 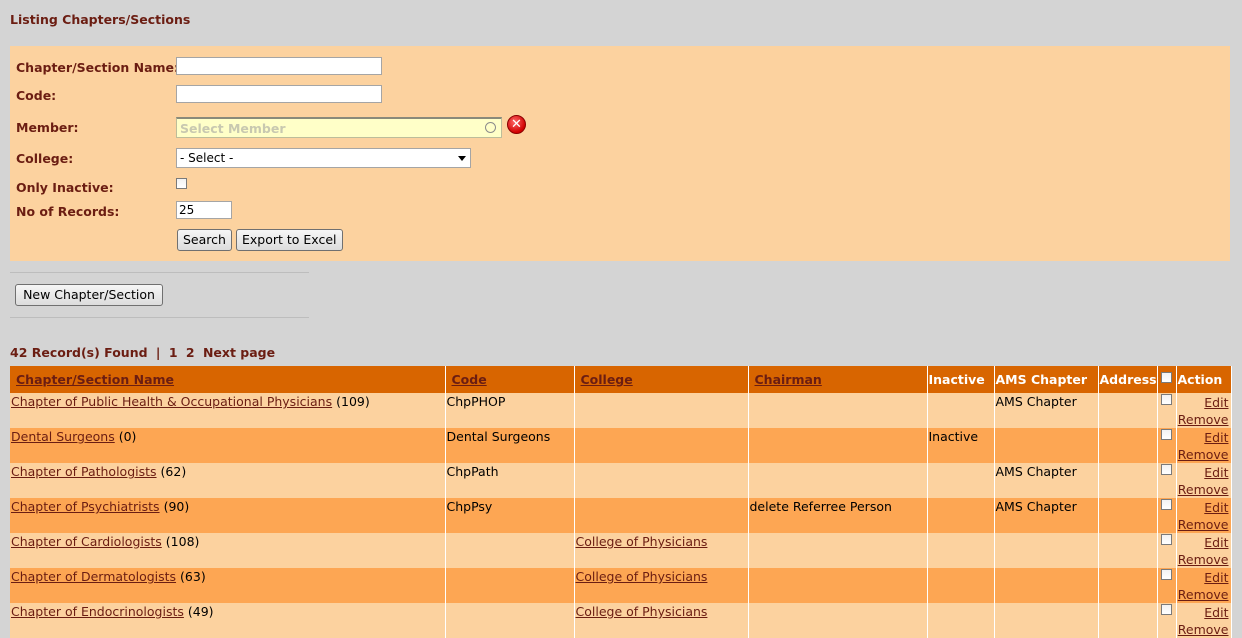 I want to click on cell-ams-chapter, so click(x=1046, y=550).